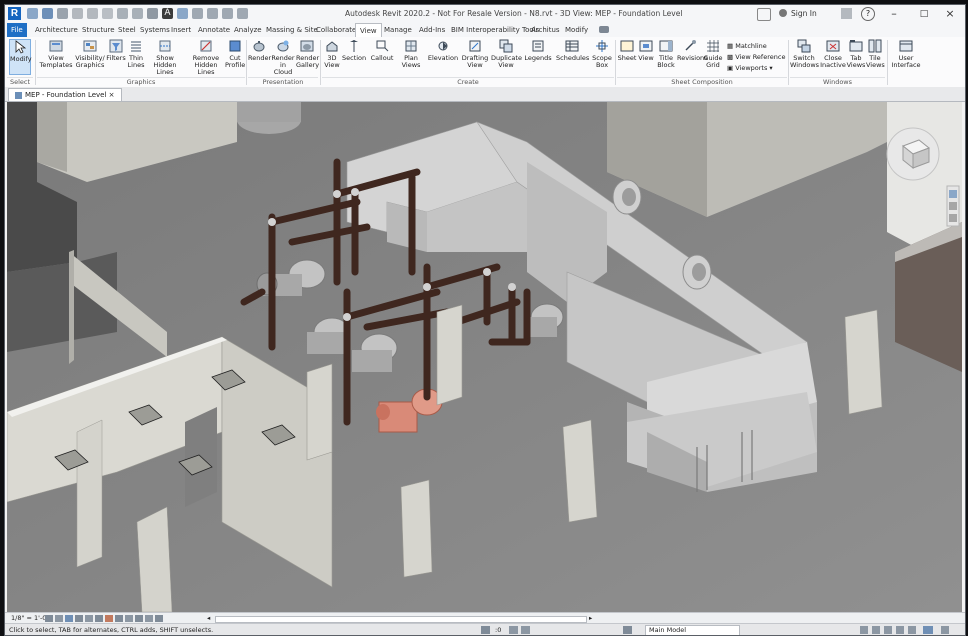  What do you see at coordinates (56, 30) in the screenshot?
I see `tab-architecture: Architecture` at bounding box center [56, 30].